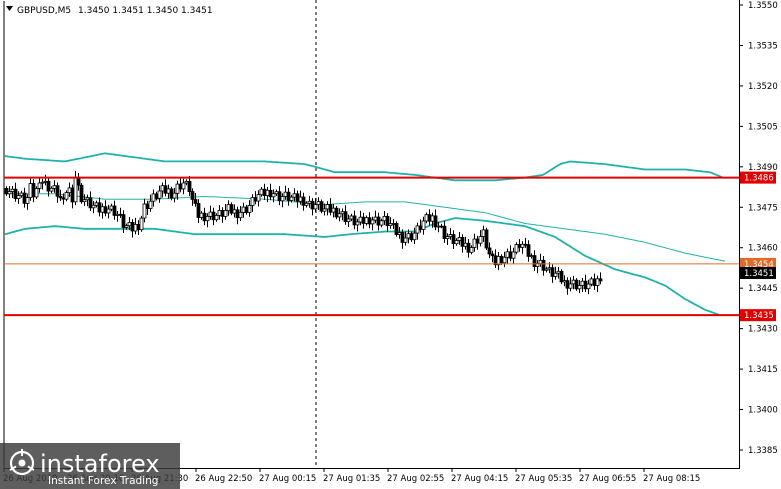  What do you see at coordinates (145, 11) in the screenshot?
I see `ohlc-values: 1.3450 1.3451 1.3450 1.3451` at bounding box center [145, 11].